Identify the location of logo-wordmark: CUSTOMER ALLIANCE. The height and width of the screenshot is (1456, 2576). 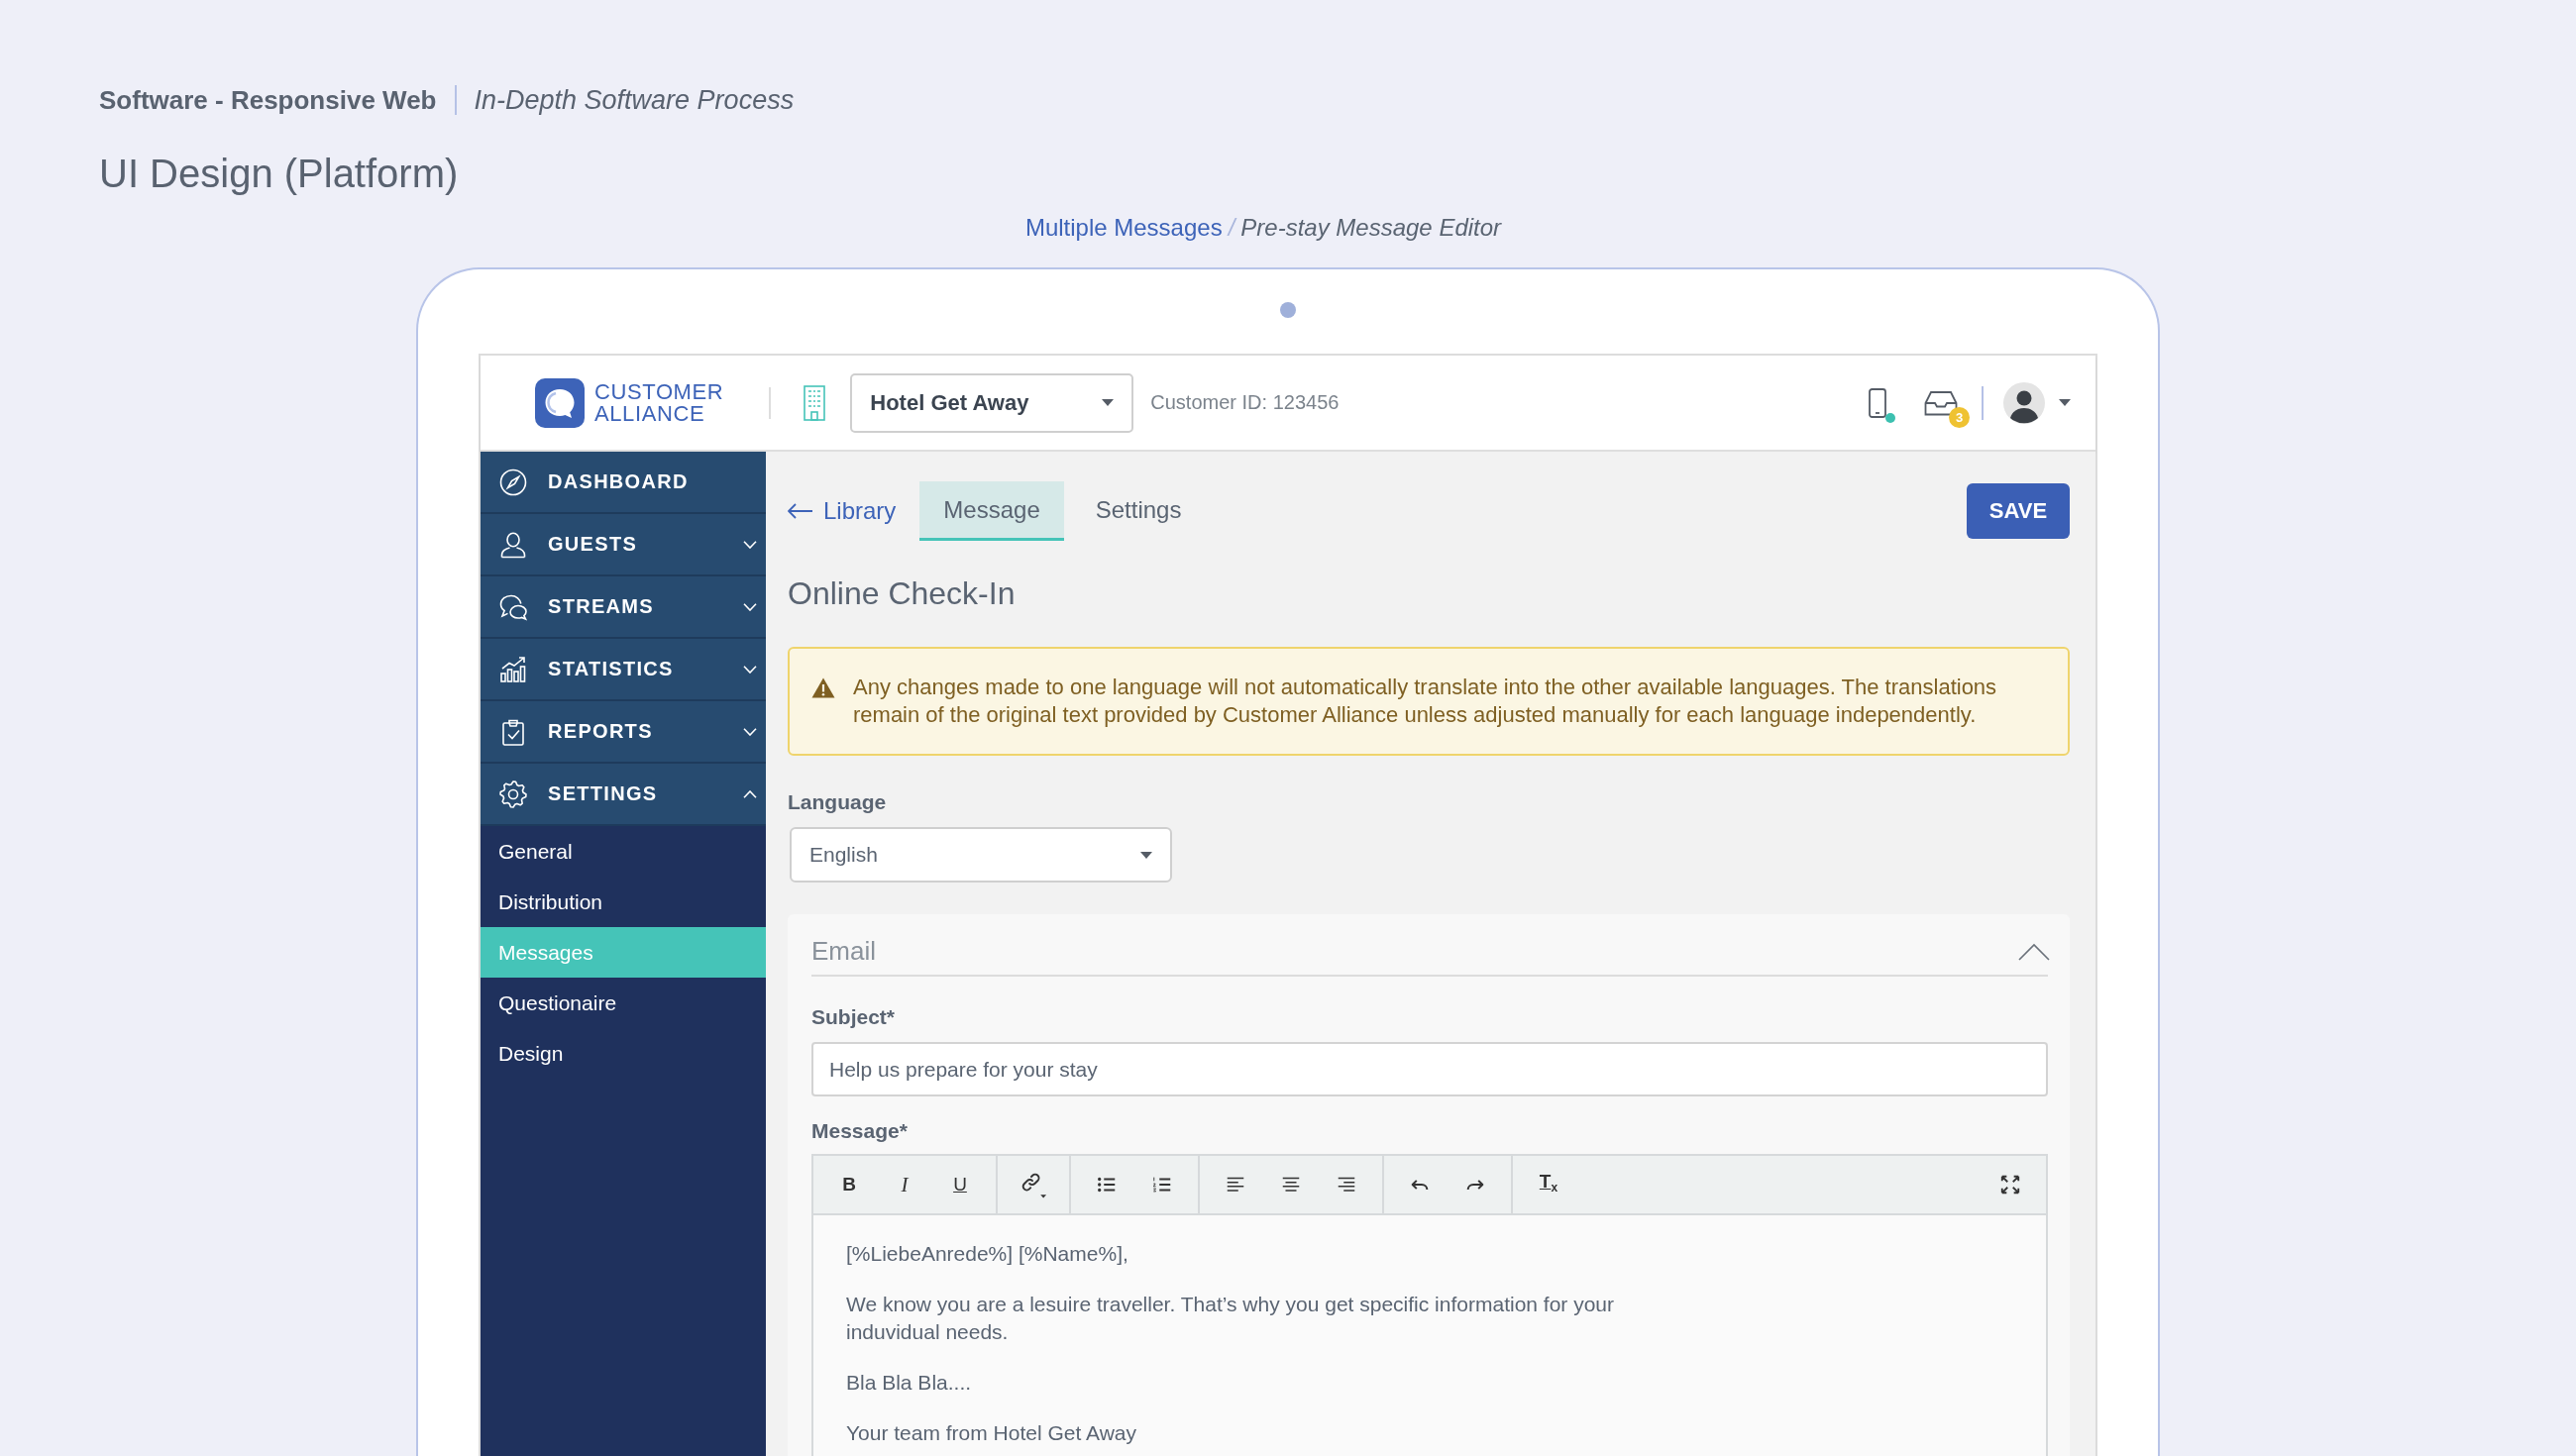
(659, 402).